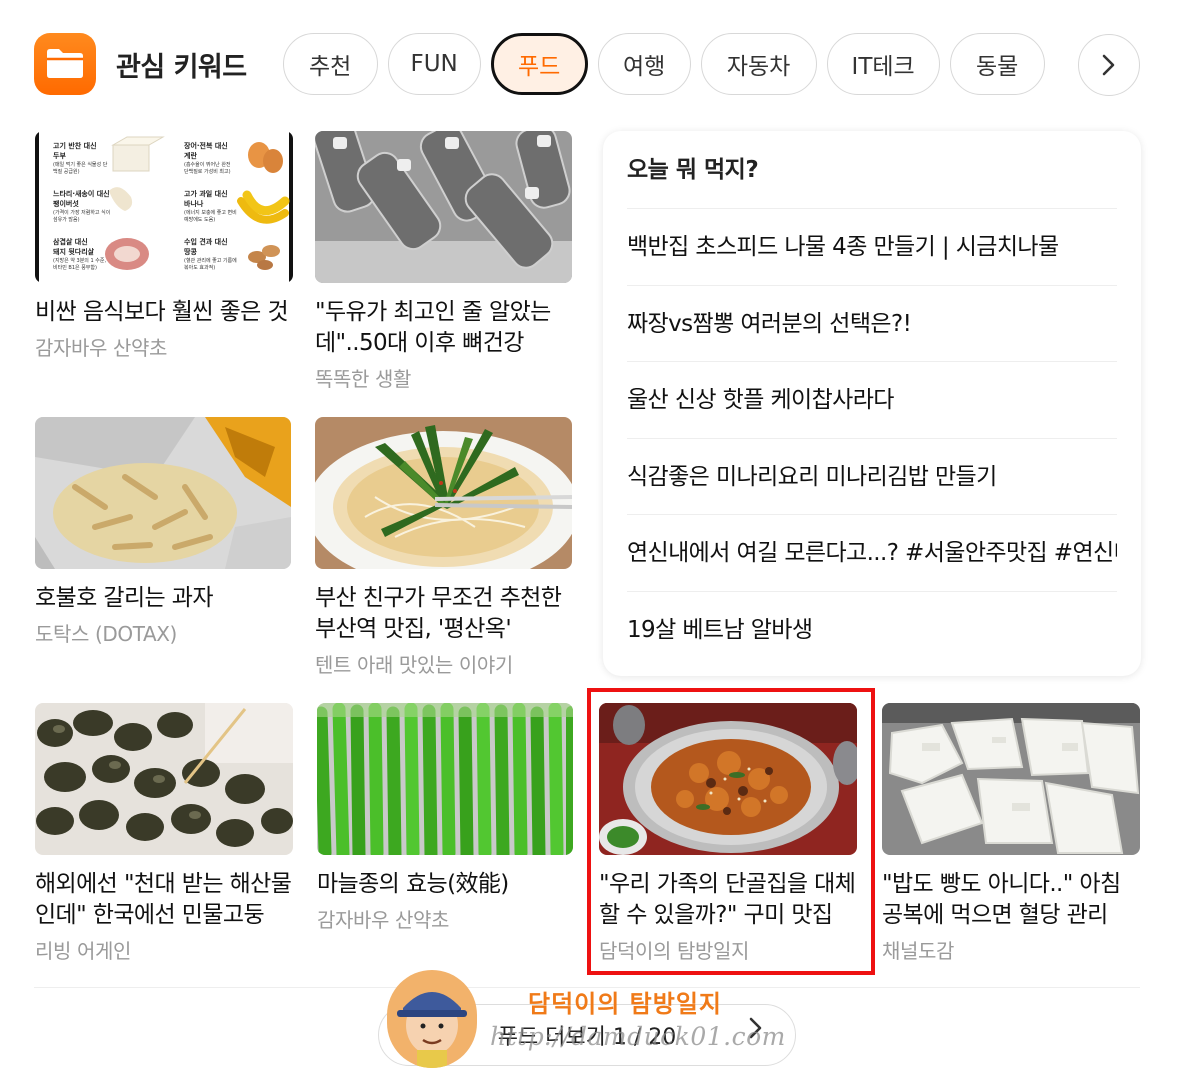 Image resolution: width=1177 pixels, height=1080 pixels. What do you see at coordinates (997, 64) in the screenshot?
I see `tab-animal: 동물` at bounding box center [997, 64].